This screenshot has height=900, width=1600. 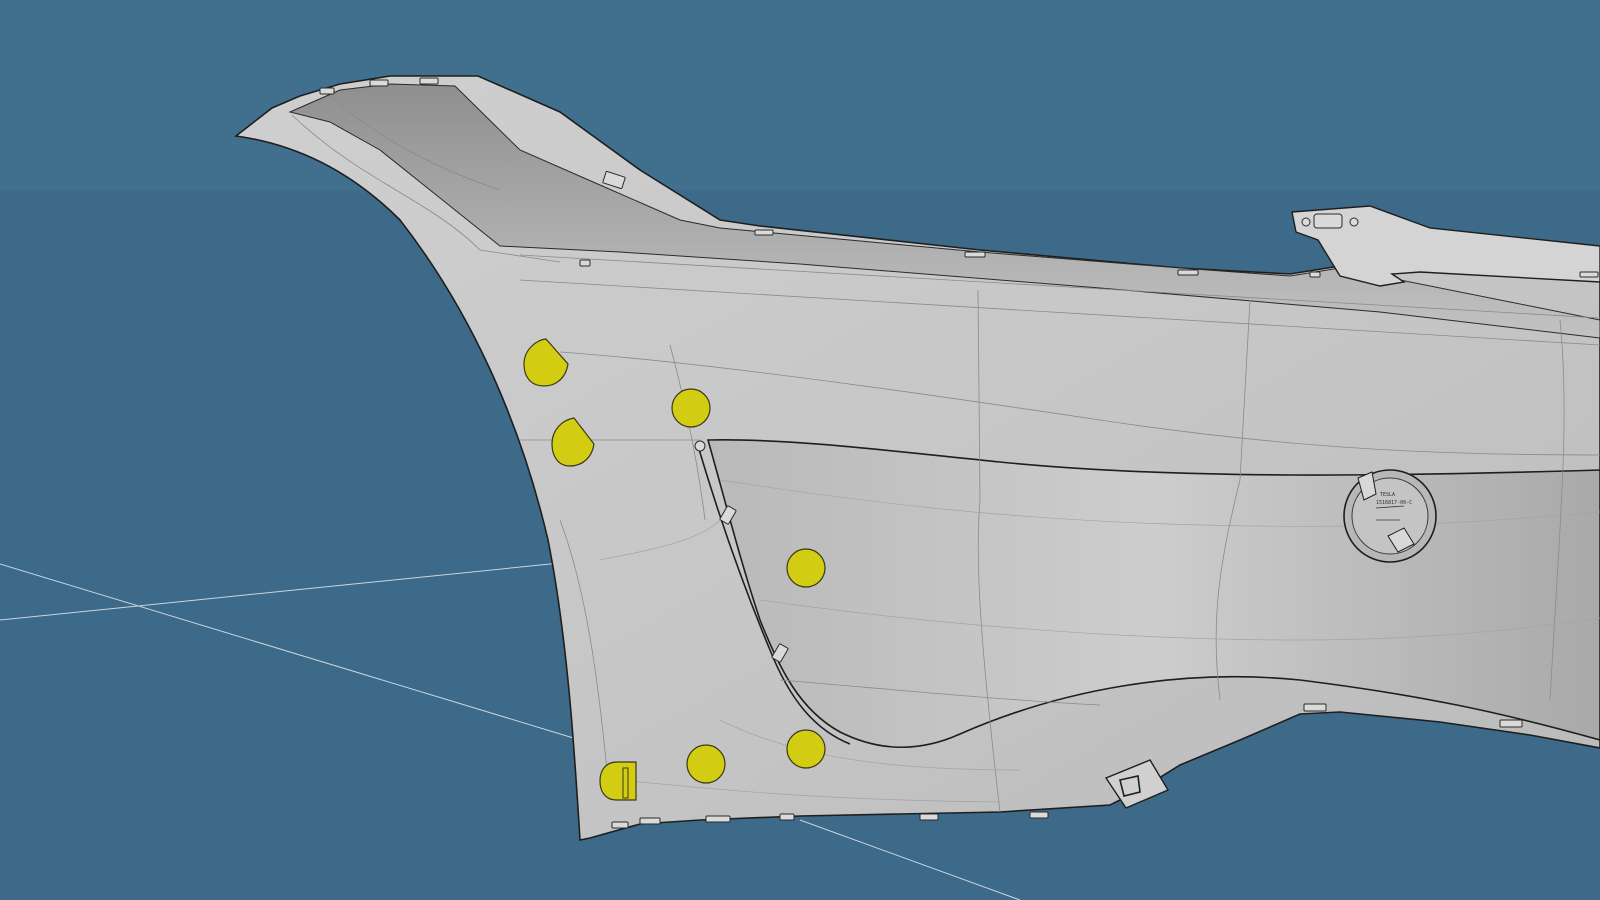 What do you see at coordinates (1394, 503) in the screenshot?
I see `emblem-line2: 1516817-00-C` at bounding box center [1394, 503].